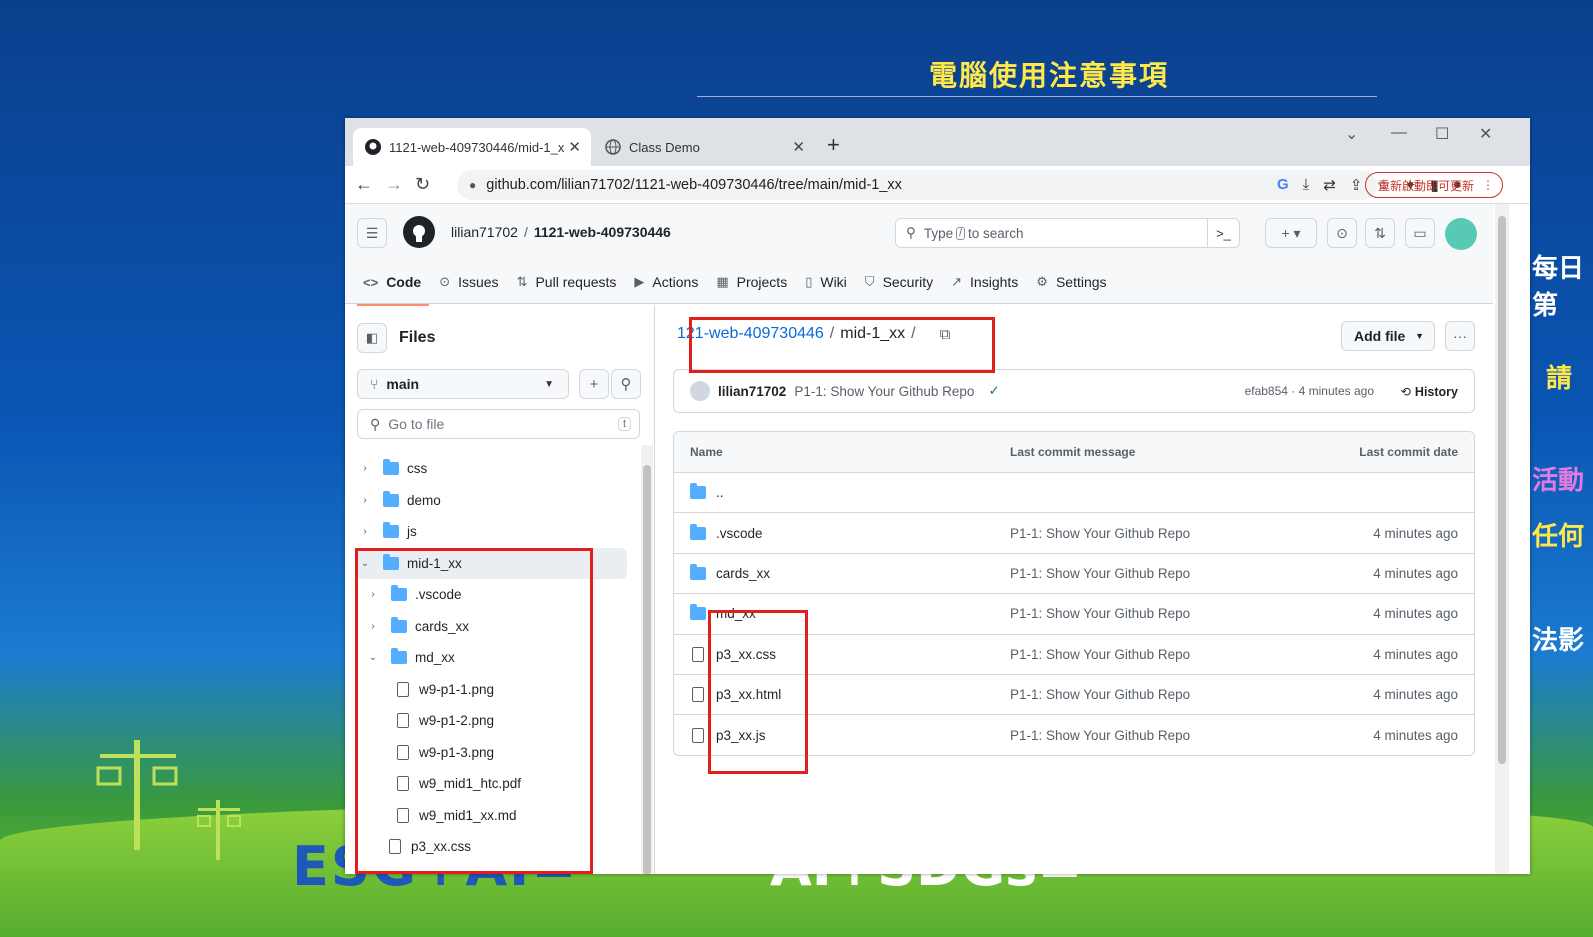  I want to click on slide-side-text: 活動, so click(1558, 480).